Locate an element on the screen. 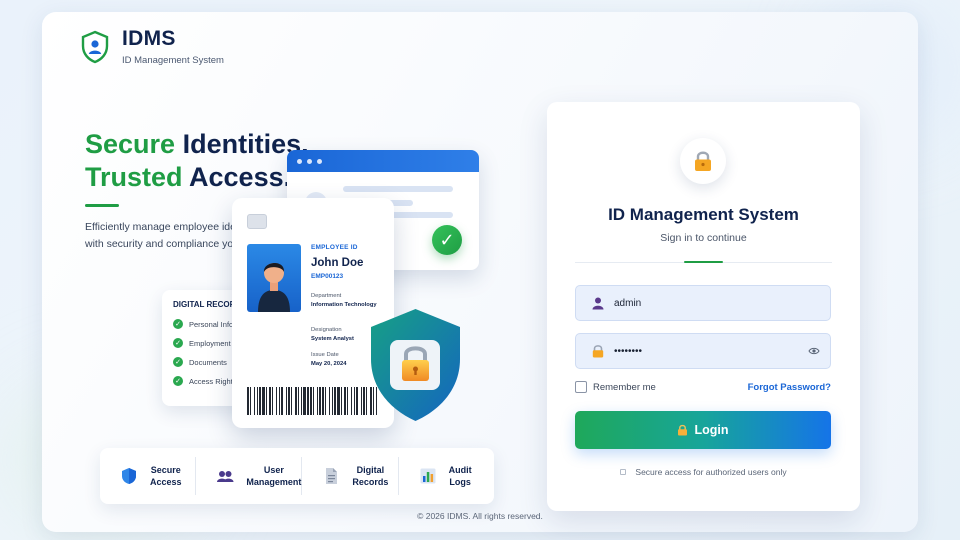 The image size is (960, 540). forgot-password-link: Forgot Password? is located at coordinates (789, 387).